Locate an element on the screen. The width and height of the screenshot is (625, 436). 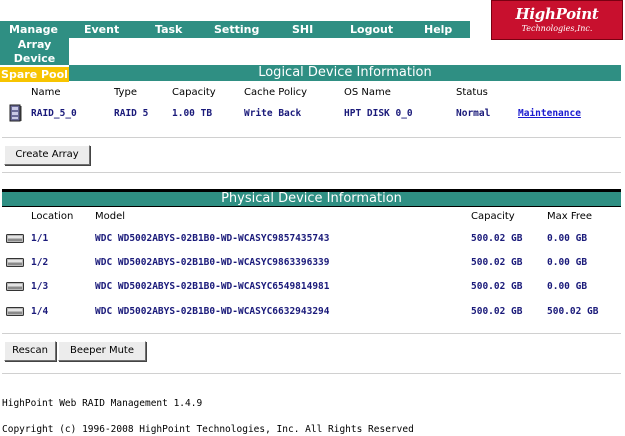
nav-setting: Setting is located at coordinates (236, 29).